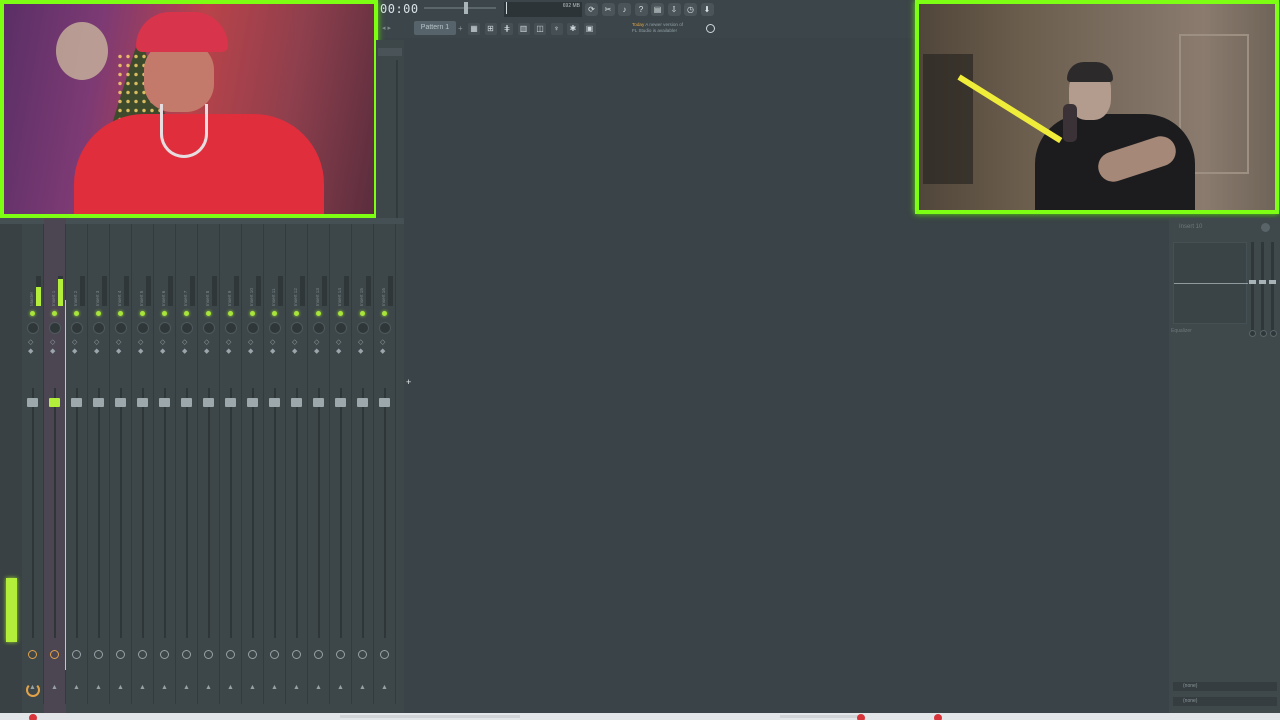 The height and width of the screenshot is (720, 1280). I want to click on download-icon: ⬇, so click(707, 9).